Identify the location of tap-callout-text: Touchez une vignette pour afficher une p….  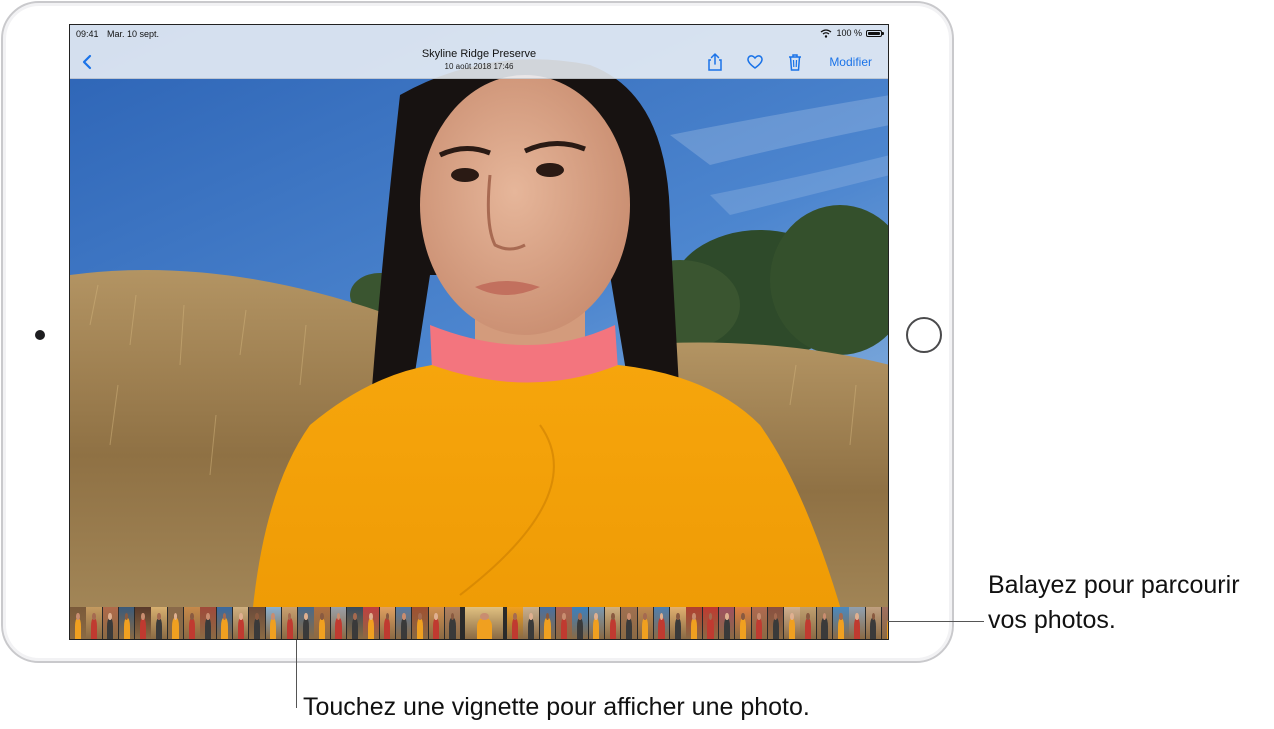
(556, 707).